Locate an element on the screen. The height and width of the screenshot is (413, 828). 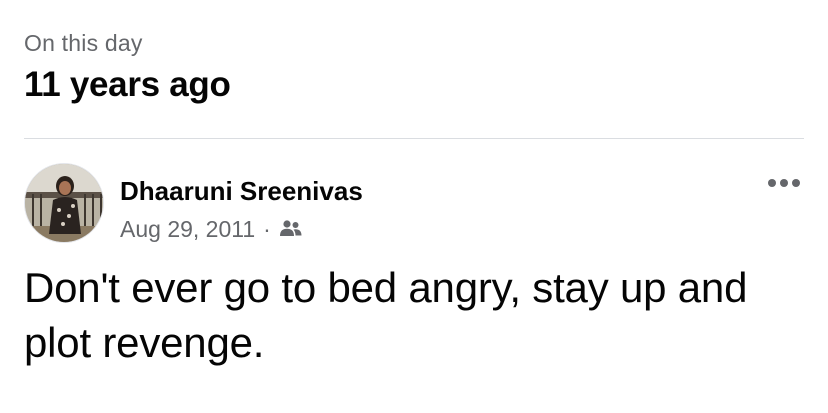
divider is located at coordinates (414, 138).